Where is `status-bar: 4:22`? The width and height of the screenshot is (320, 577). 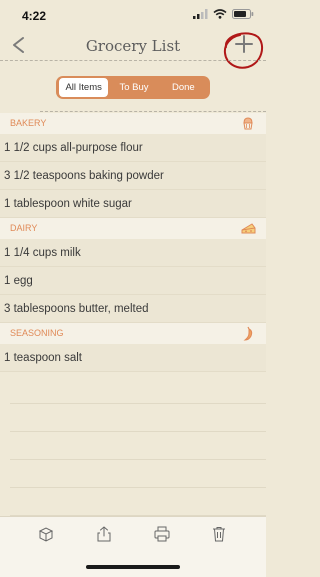
status-bar: 4:22 is located at coordinates (133, 15).